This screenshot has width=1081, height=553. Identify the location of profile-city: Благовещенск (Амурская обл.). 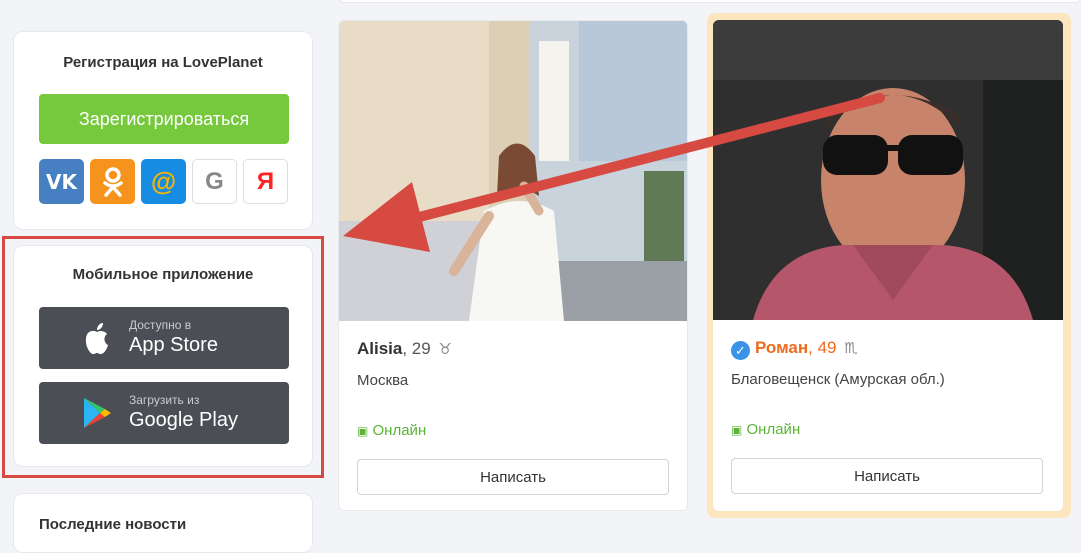
(838, 379).